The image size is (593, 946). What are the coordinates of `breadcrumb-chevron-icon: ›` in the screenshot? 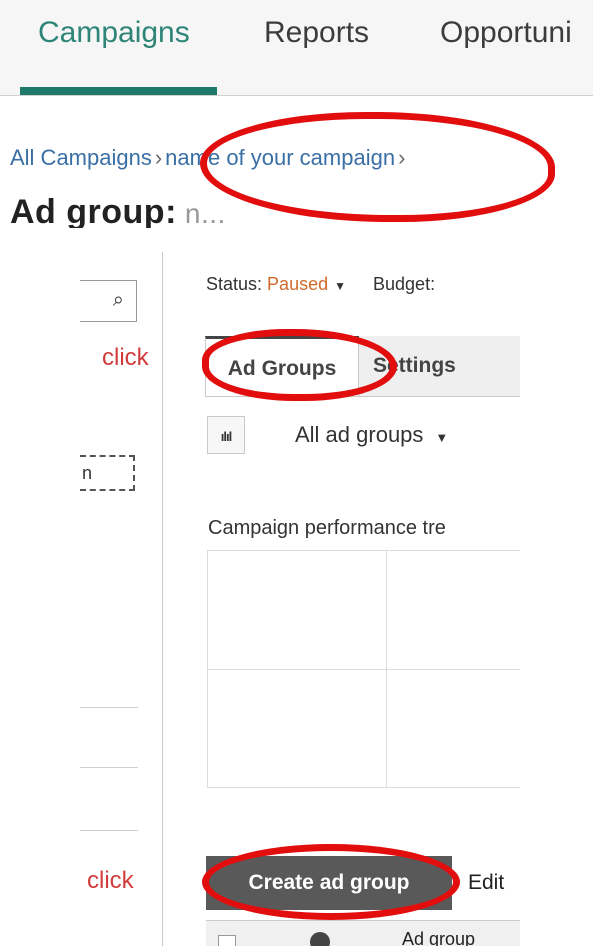 It's located at (402, 157).